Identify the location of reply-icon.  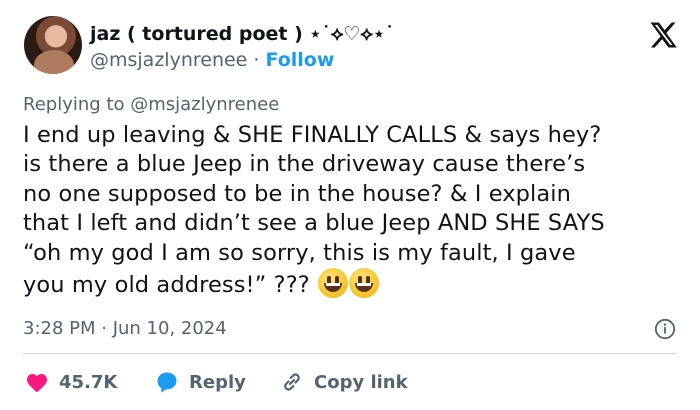
(167, 382).